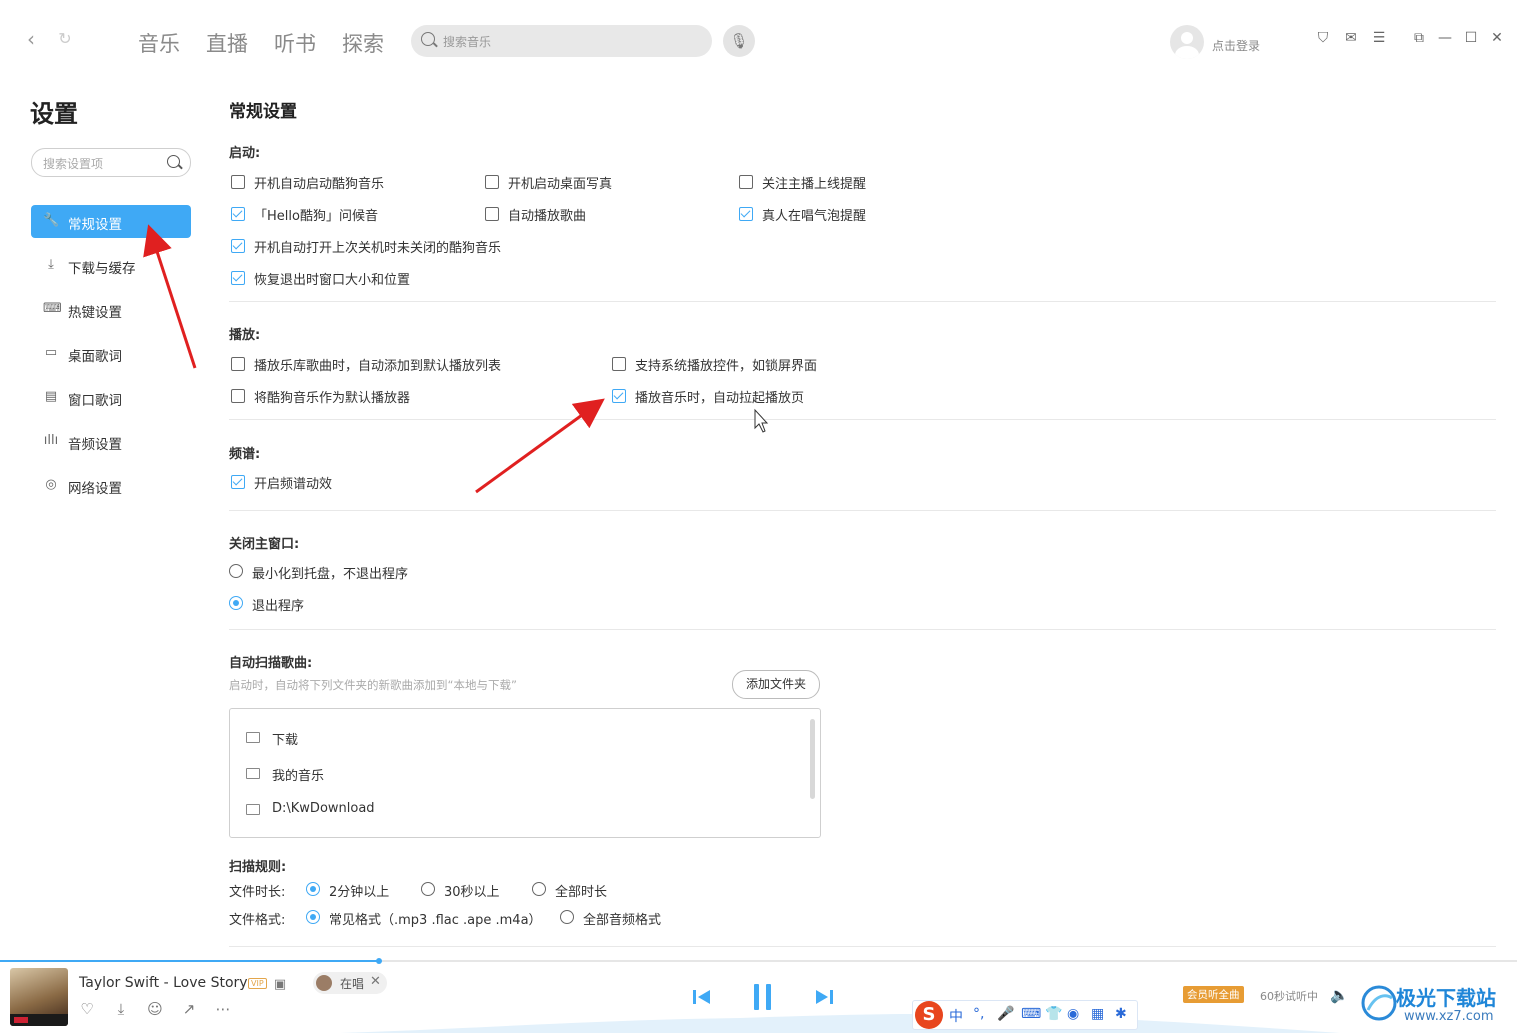 This screenshot has height=1033, width=1517. I want to click on pause-icon, so click(763, 997).